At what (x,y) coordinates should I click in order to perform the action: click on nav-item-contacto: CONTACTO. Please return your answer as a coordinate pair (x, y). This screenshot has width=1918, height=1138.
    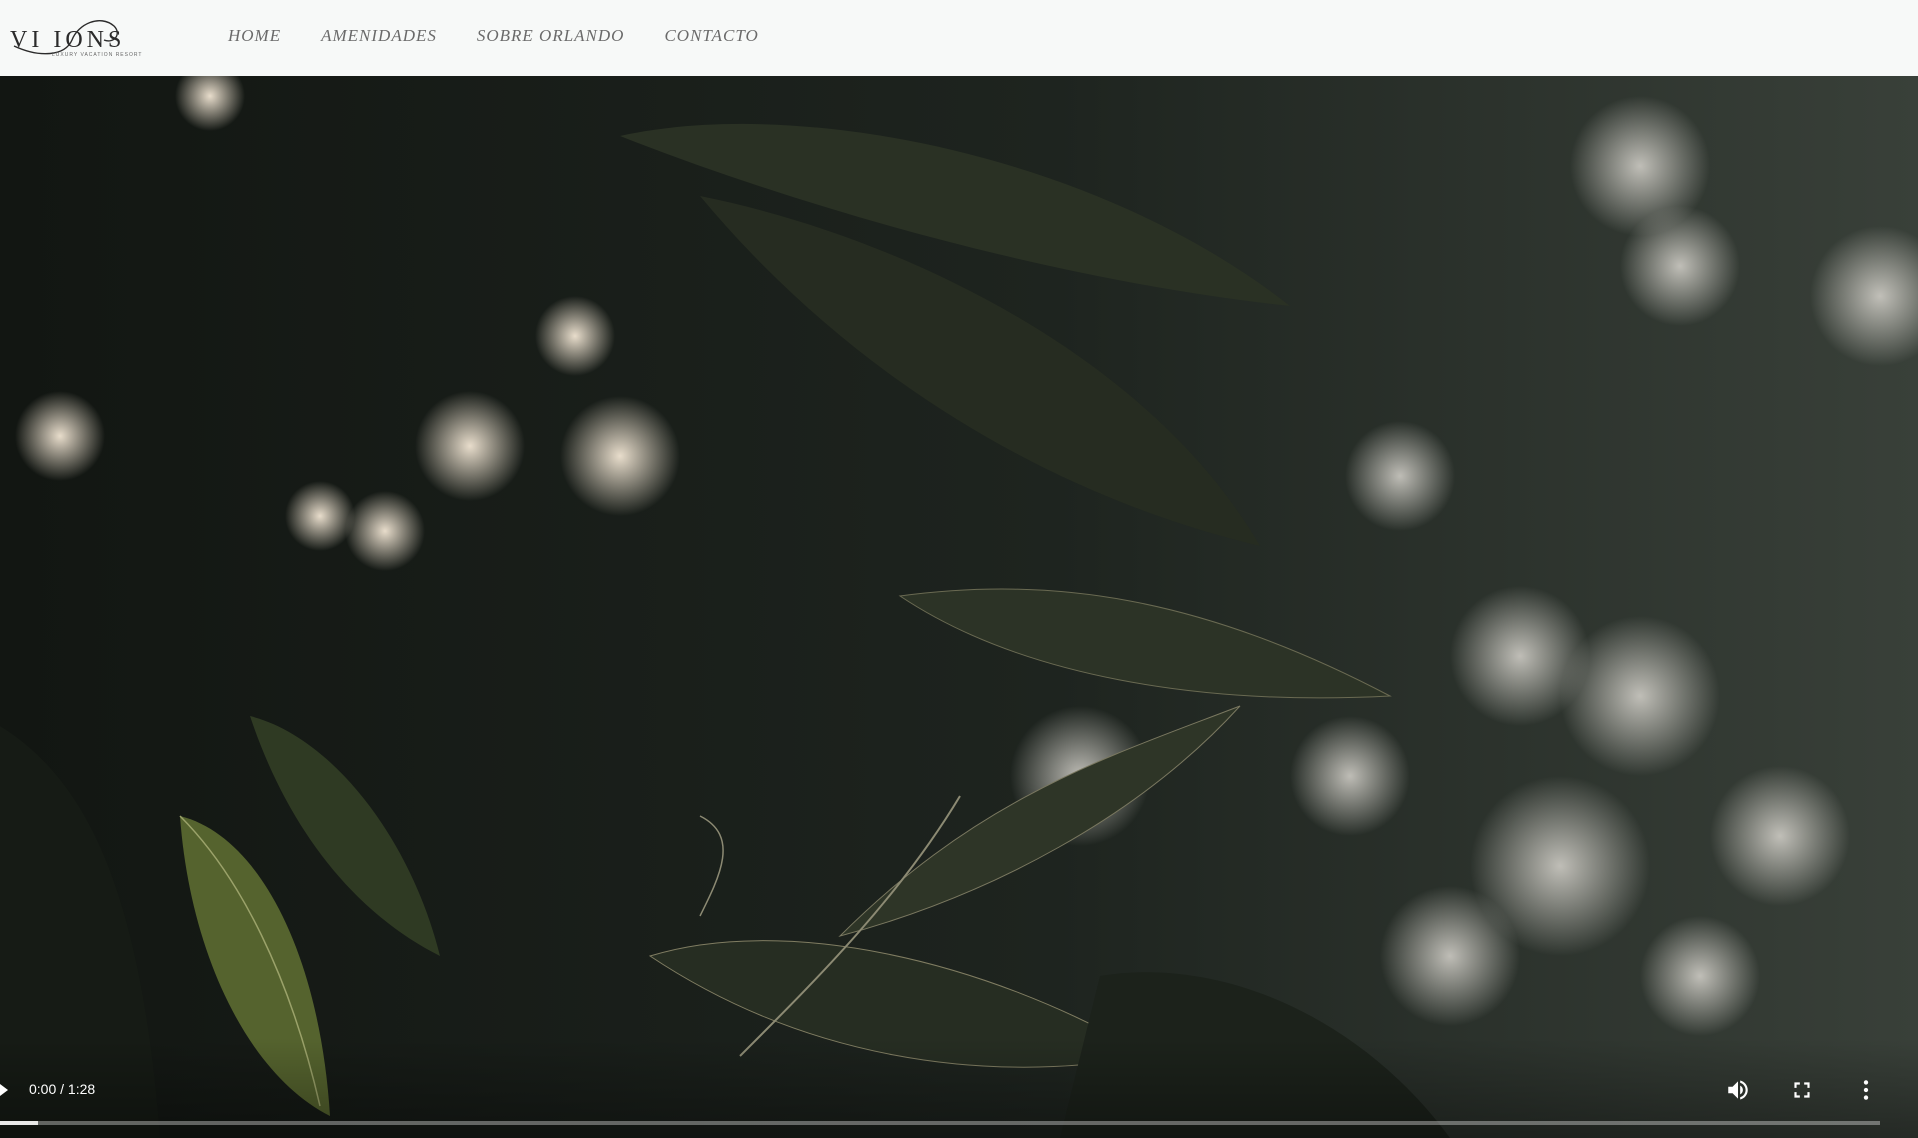
    Looking at the image, I should click on (711, 36).